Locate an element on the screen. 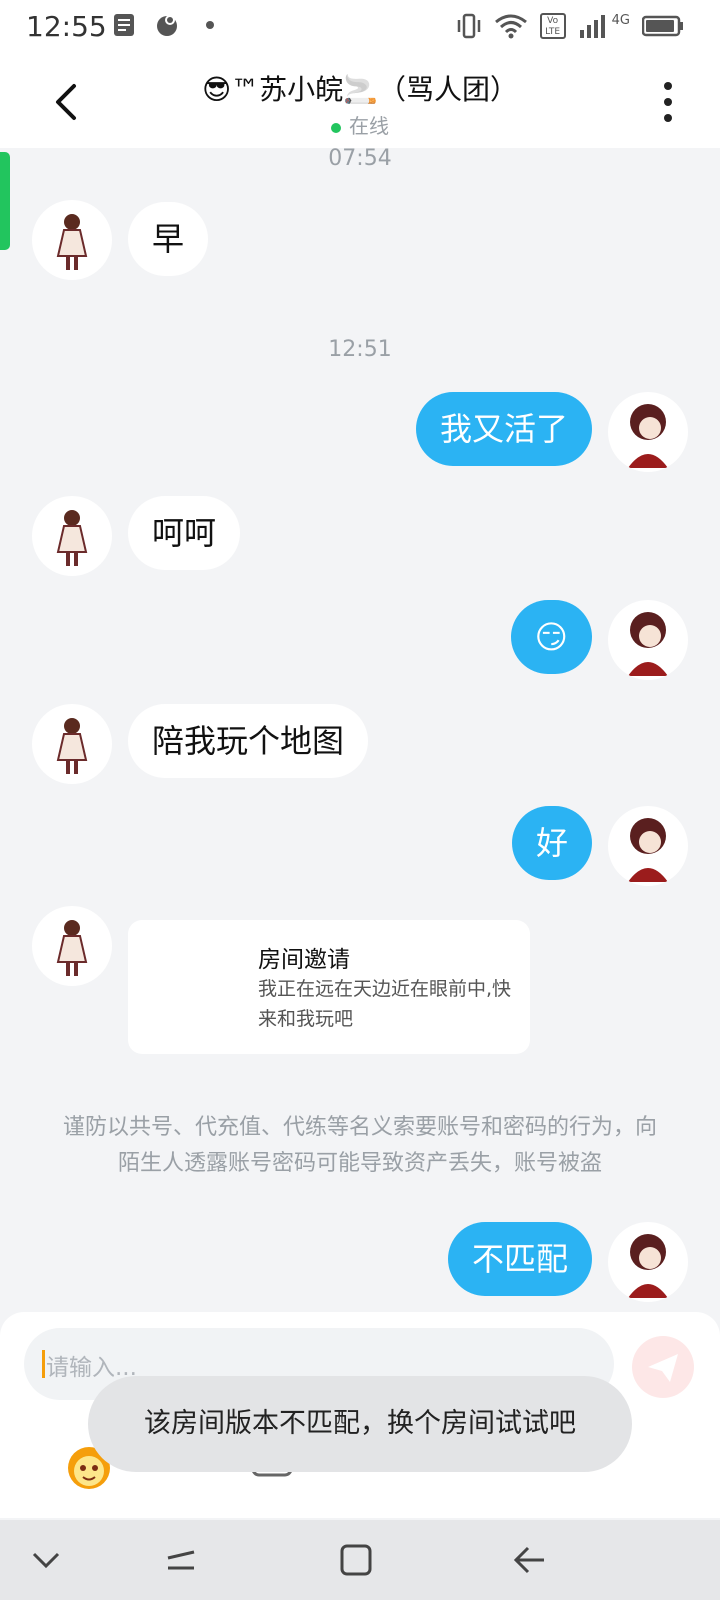 The image size is (720, 1600). dot-icon is located at coordinates (210, 25).